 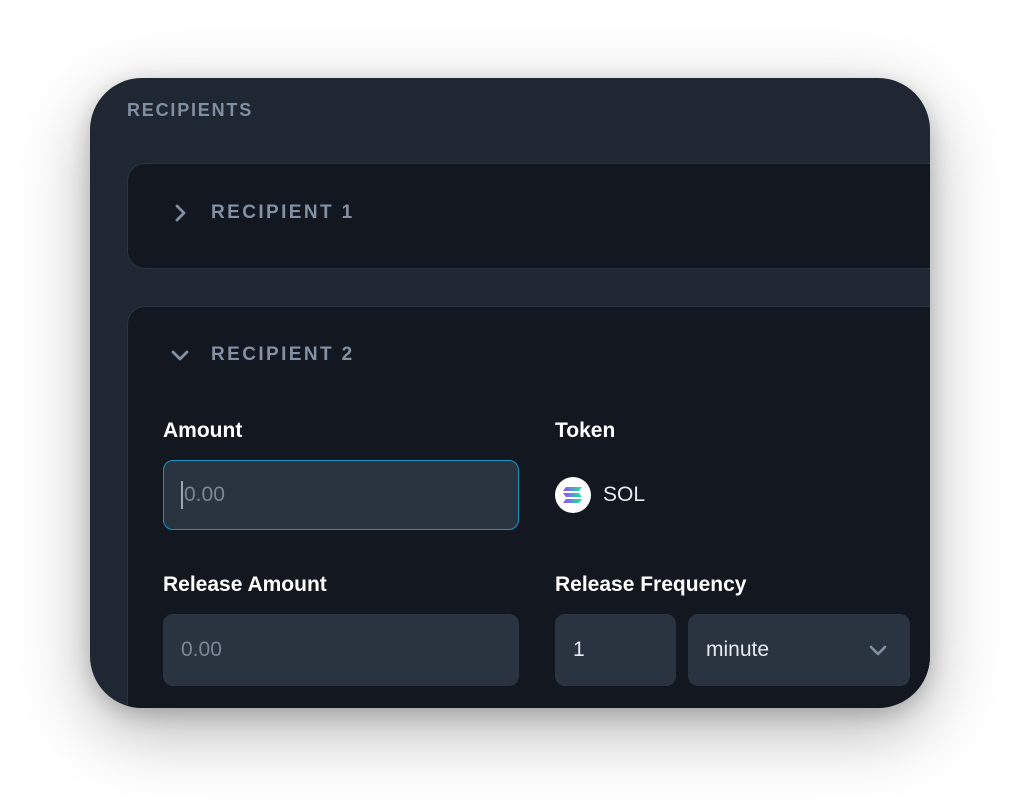 What do you see at coordinates (579, 649) in the screenshot?
I see `release-frequency-value: 1` at bounding box center [579, 649].